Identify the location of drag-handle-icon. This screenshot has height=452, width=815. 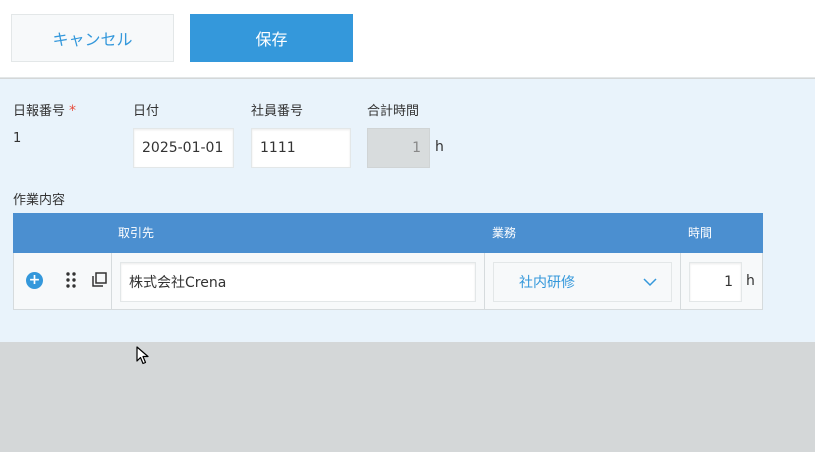
(71, 280).